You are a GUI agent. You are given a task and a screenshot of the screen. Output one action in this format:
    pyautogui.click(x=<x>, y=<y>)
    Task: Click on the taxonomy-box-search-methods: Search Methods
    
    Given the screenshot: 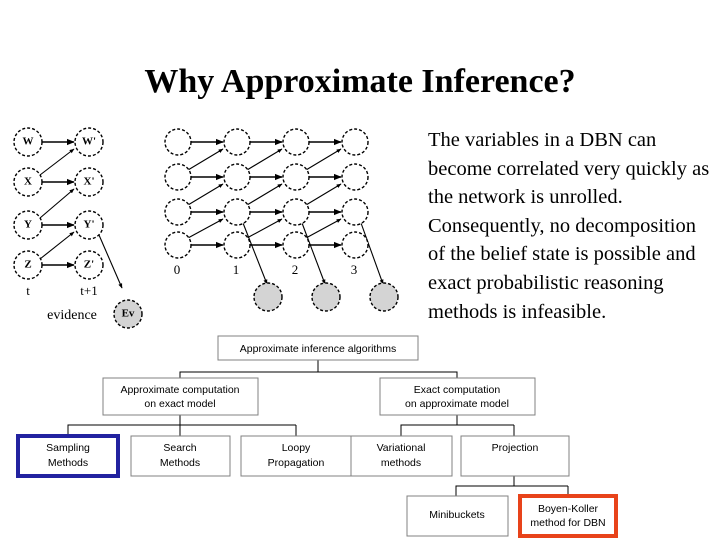 What is the action you would take?
    pyautogui.click(x=180, y=456)
    